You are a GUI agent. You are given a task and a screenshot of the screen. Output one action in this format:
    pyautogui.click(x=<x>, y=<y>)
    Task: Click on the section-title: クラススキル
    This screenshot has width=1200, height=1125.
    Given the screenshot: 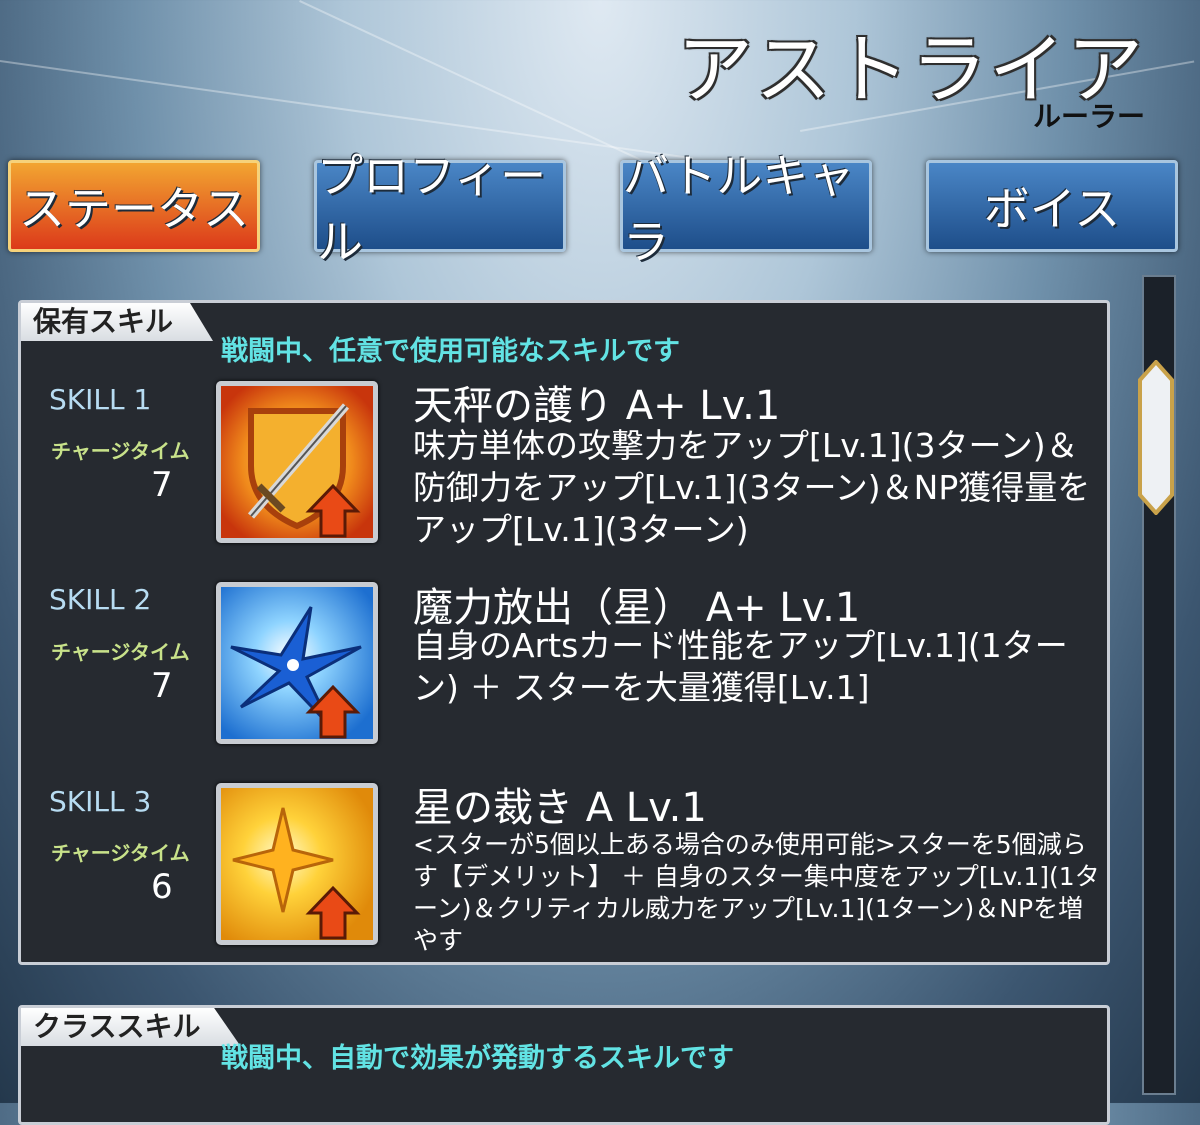 What is the action you would take?
    pyautogui.click(x=131, y=1027)
    